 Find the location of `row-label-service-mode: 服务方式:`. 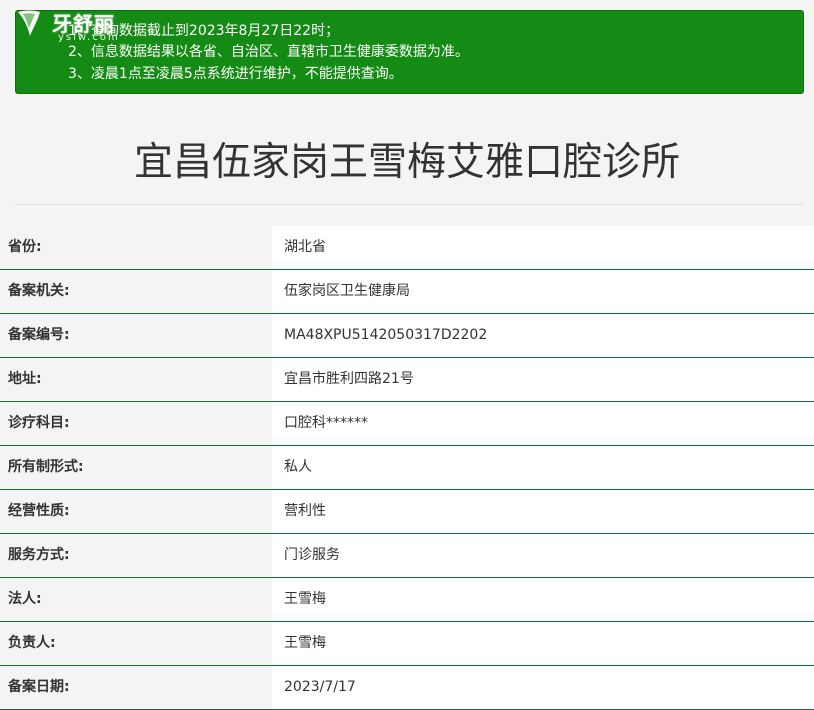

row-label-service-mode: 服务方式: is located at coordinates (136, 555).